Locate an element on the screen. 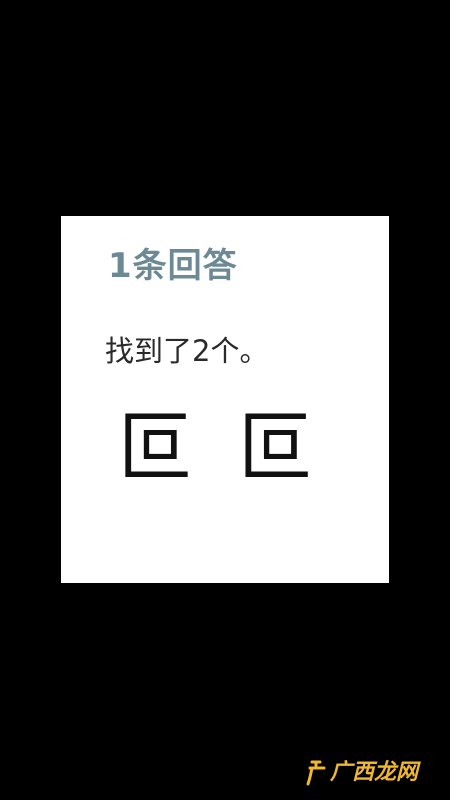 The height and width of the screenshot is (800, 450). watermark-logo-icon is located at coordinates (317, 772).